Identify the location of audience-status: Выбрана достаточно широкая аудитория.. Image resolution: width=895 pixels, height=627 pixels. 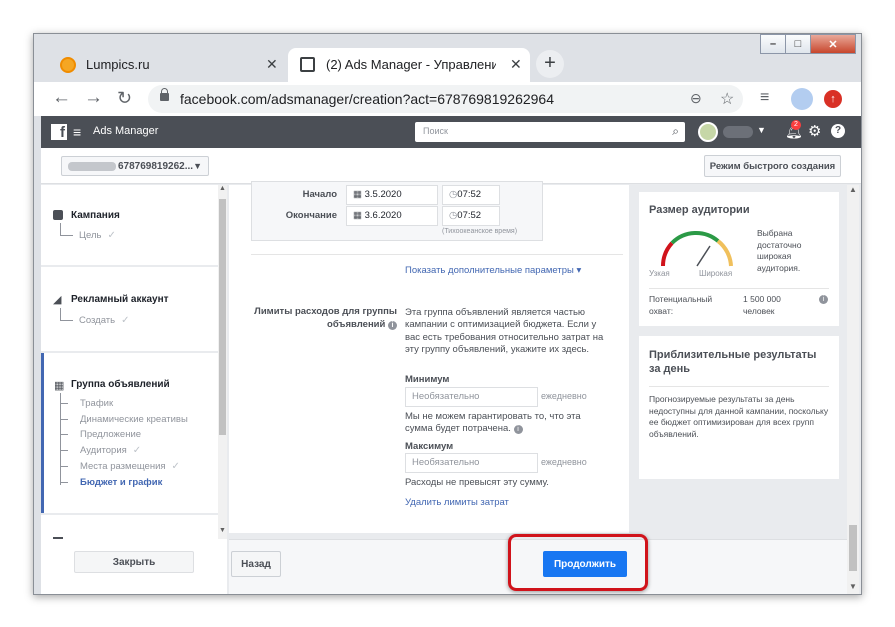
(779, 250).